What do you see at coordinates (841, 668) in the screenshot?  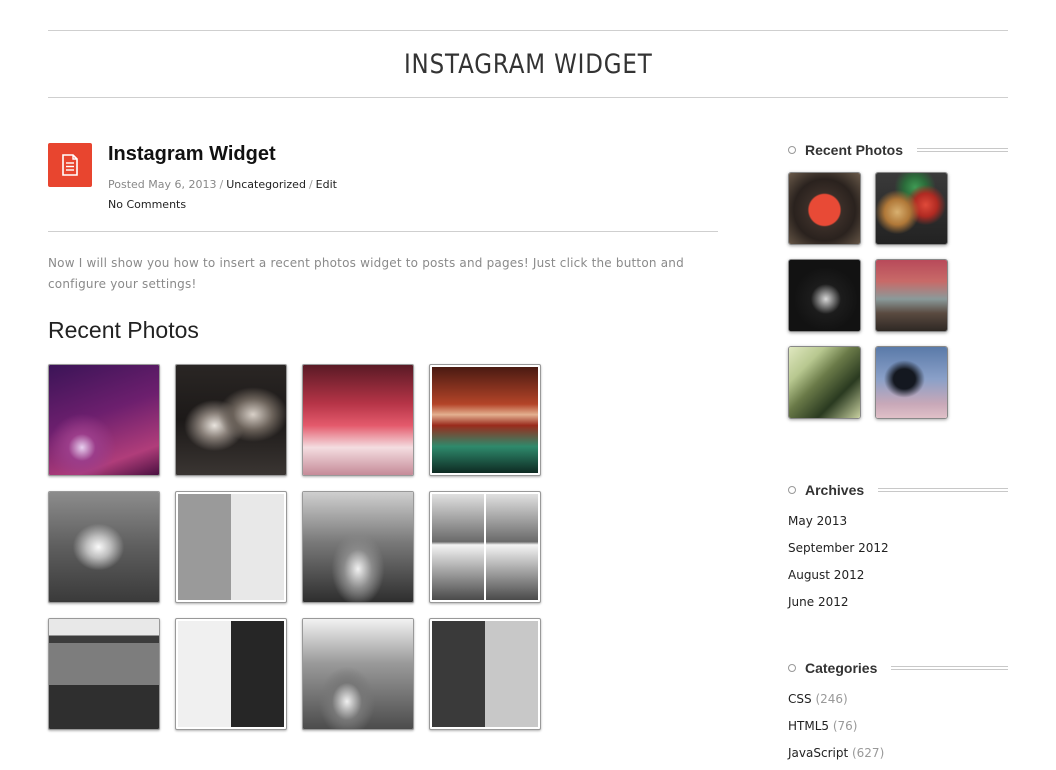 I see `widget-title: Categories` at bounding box center [841, 668].